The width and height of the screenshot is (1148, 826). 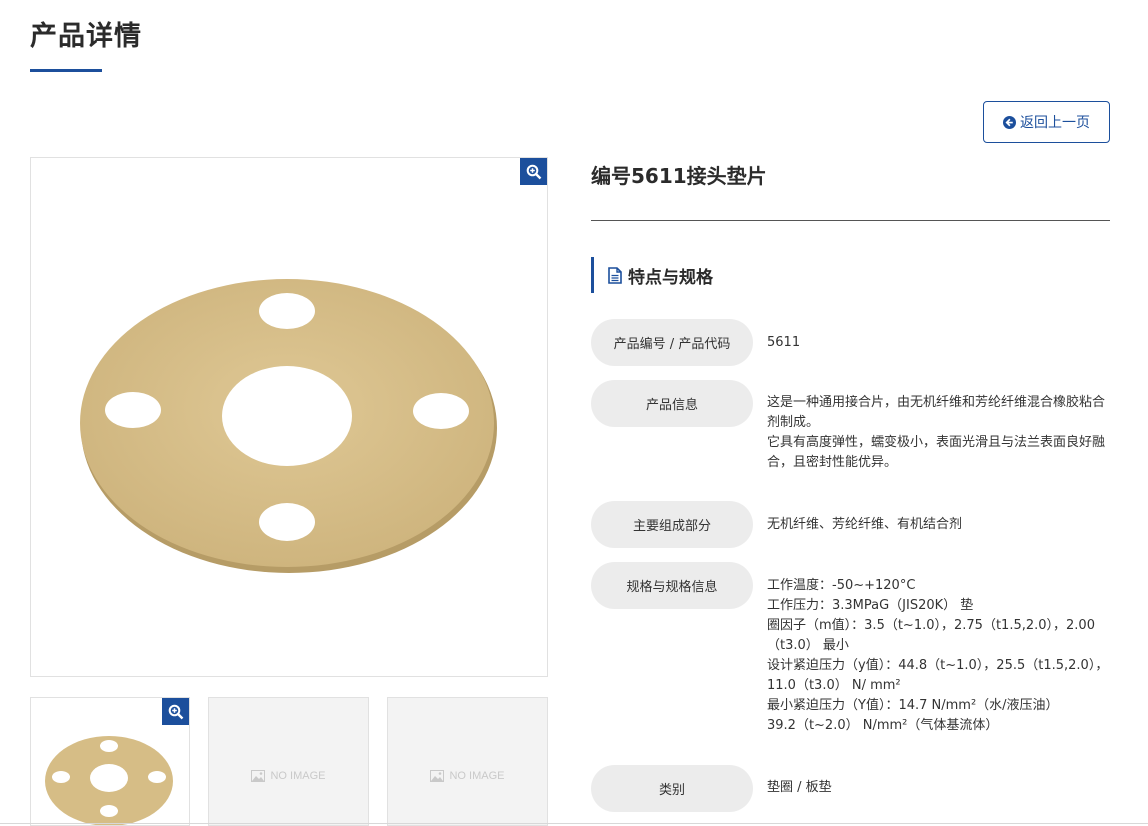 What do you see at coordinates (870, 605) in the screenshot?
I see `spec-line: 工作压力：3.3MPaG（JIS20K） 垫` at bounding box center [870, 605].